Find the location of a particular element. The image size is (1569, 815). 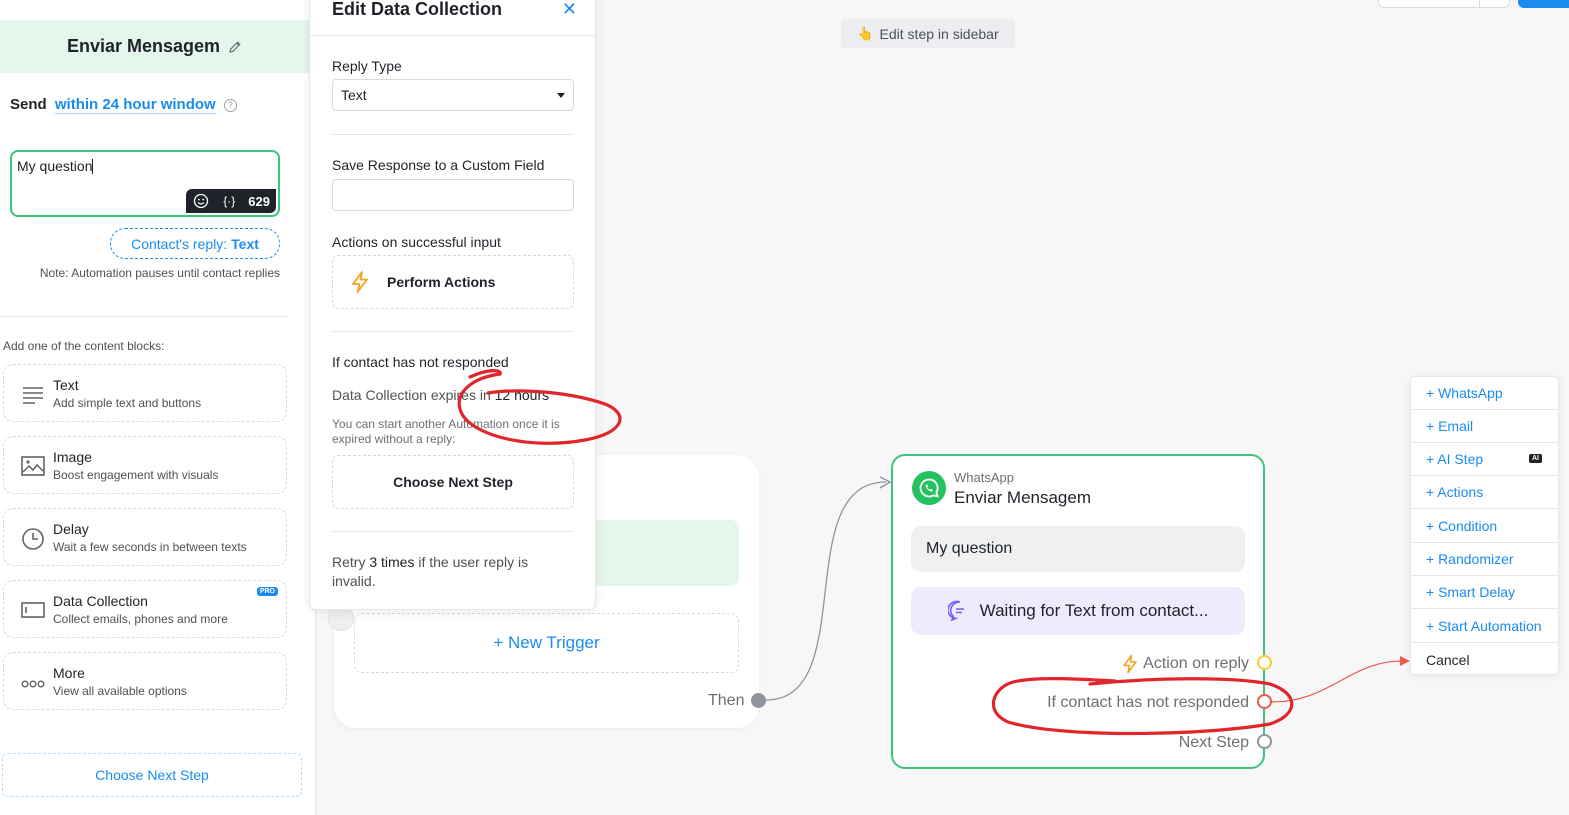

menu-item-smart-delay: + Smart Delay is located at coordinates (1484, 592).